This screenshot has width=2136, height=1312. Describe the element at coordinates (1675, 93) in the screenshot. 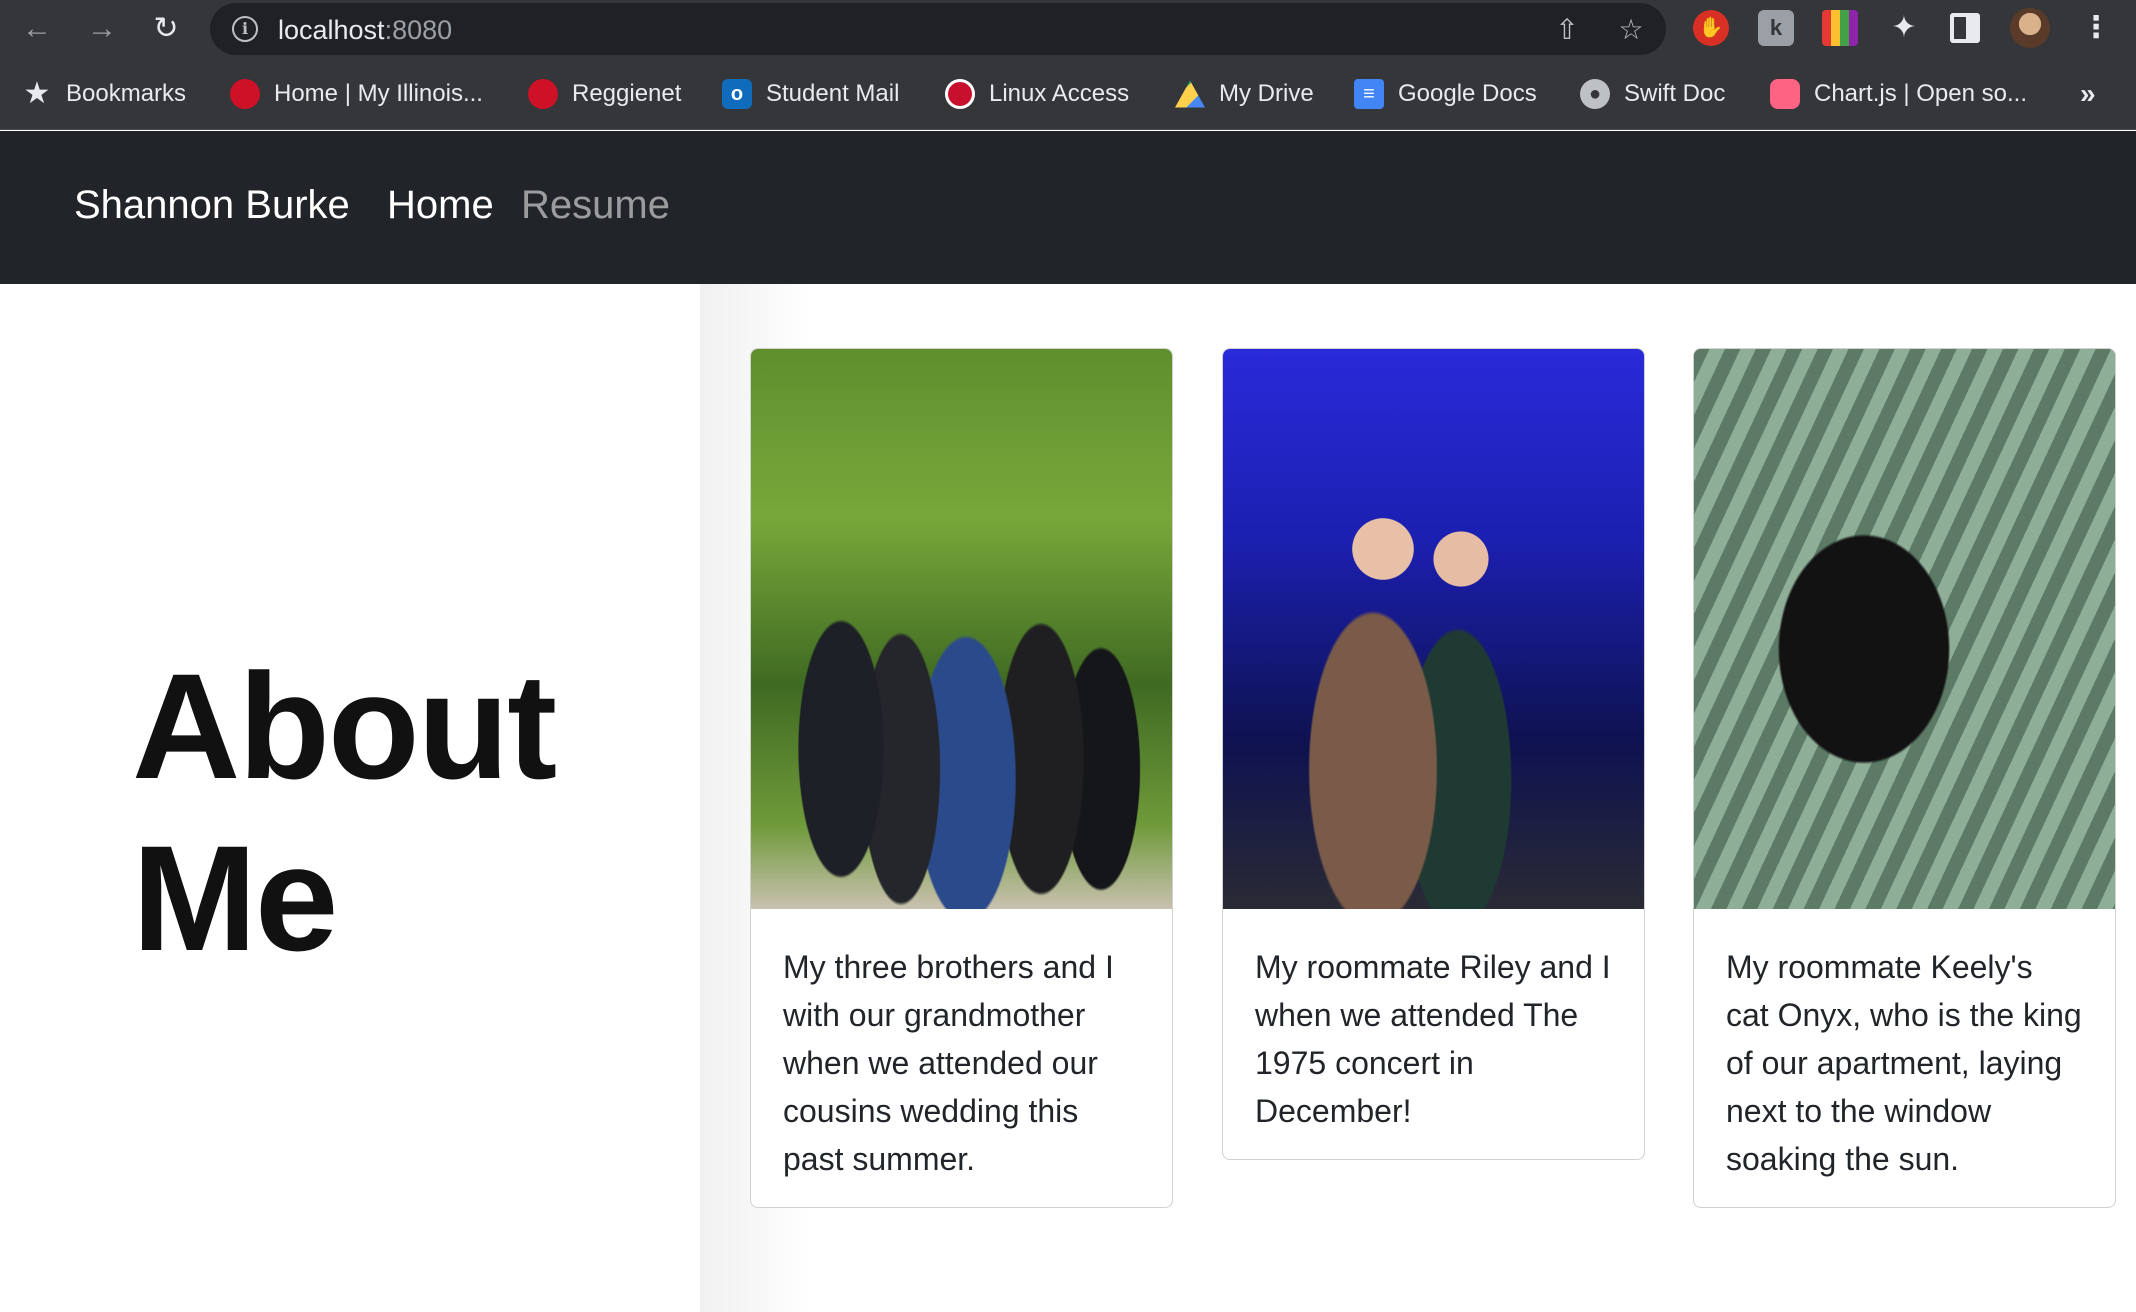

I see `bookmark-label: Swift Doc` at that location.